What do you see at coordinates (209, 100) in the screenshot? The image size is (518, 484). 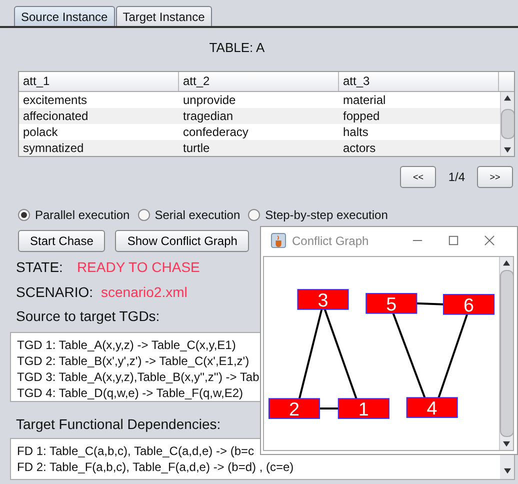 I see `table-cell-text: unprovide` at bounding box center [209, 100].